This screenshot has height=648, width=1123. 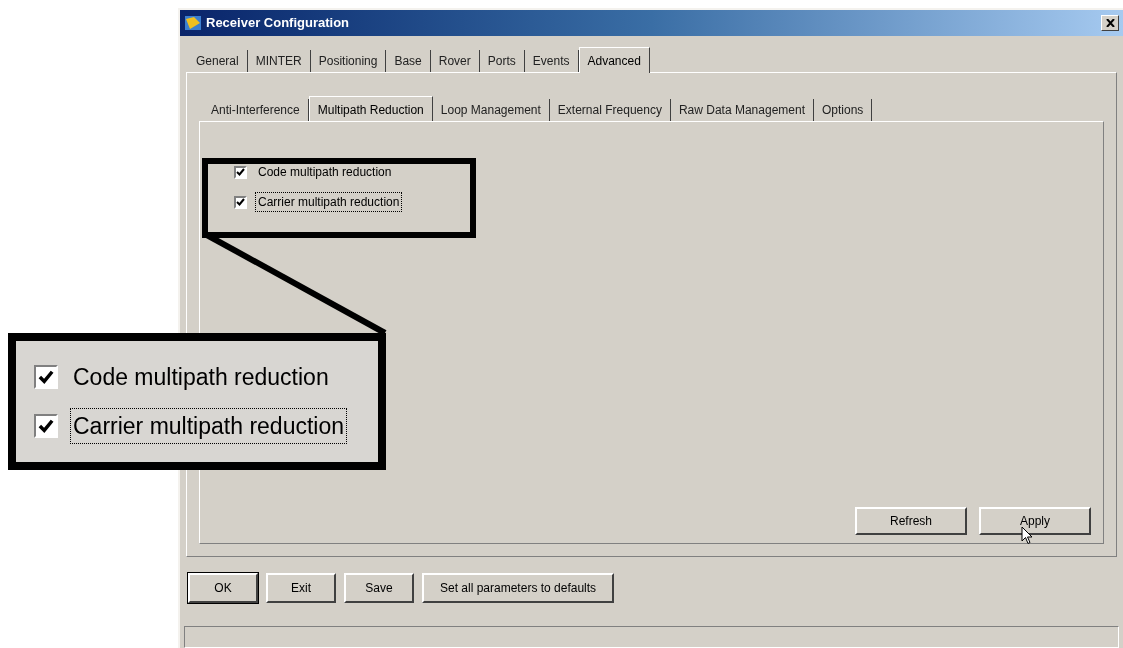 What do you see at coordinates (491, 110) in the screenshot?
I see `tab: Loop Management` at bounding box center [491, 110].